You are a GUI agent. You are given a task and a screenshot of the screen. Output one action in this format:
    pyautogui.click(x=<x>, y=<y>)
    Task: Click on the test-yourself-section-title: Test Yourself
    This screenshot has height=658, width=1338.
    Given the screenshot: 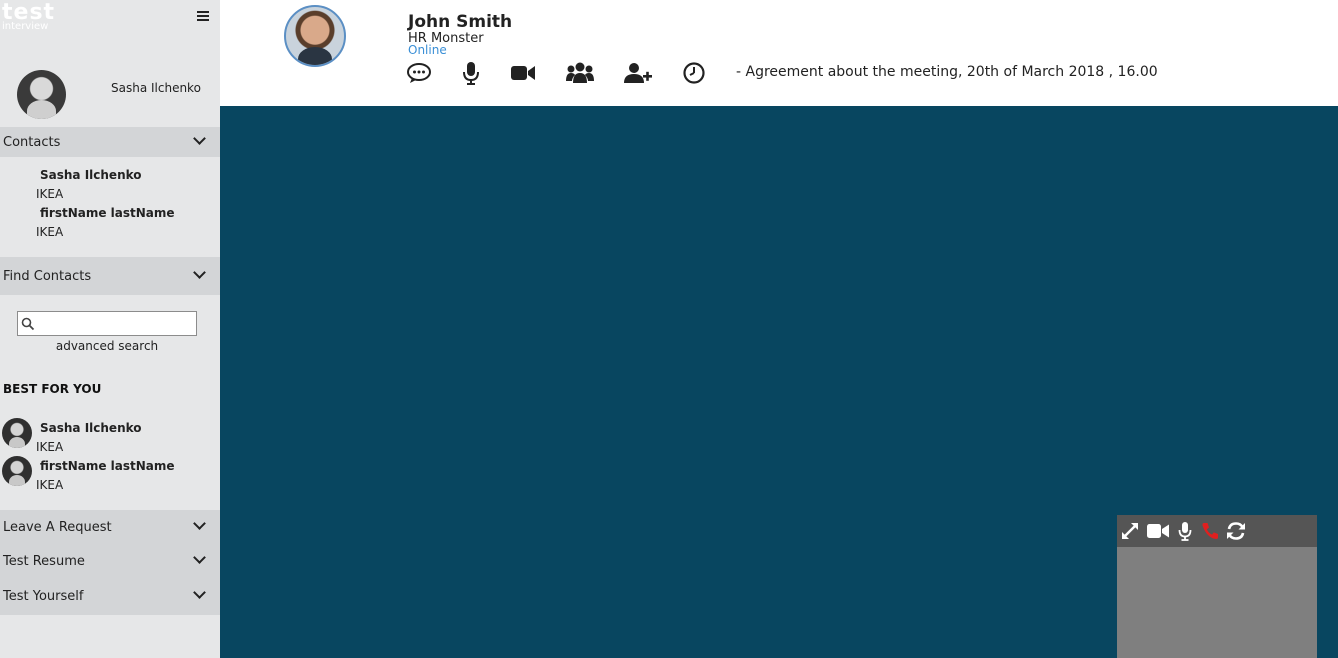 What is the action you would take?
    pyautogui.click(x=43, y=596)
    